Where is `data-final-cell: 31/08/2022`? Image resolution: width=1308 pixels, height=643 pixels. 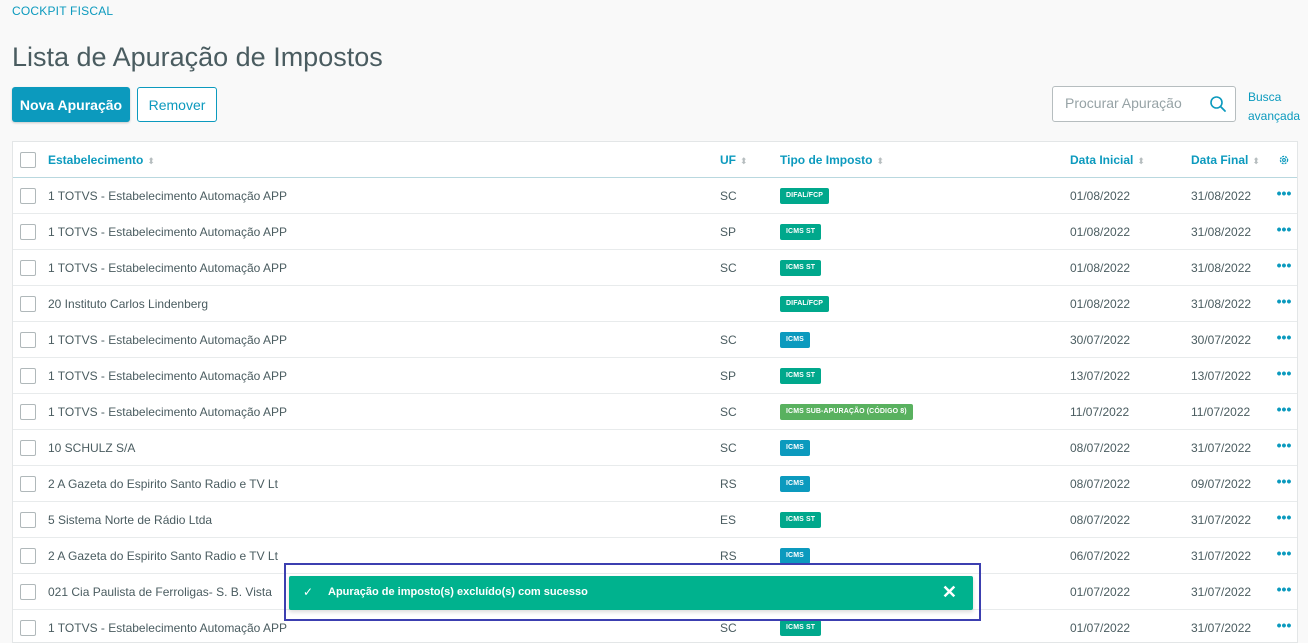
data-final-cell: 31/08/2022 is located at coordinates (1231, 268).